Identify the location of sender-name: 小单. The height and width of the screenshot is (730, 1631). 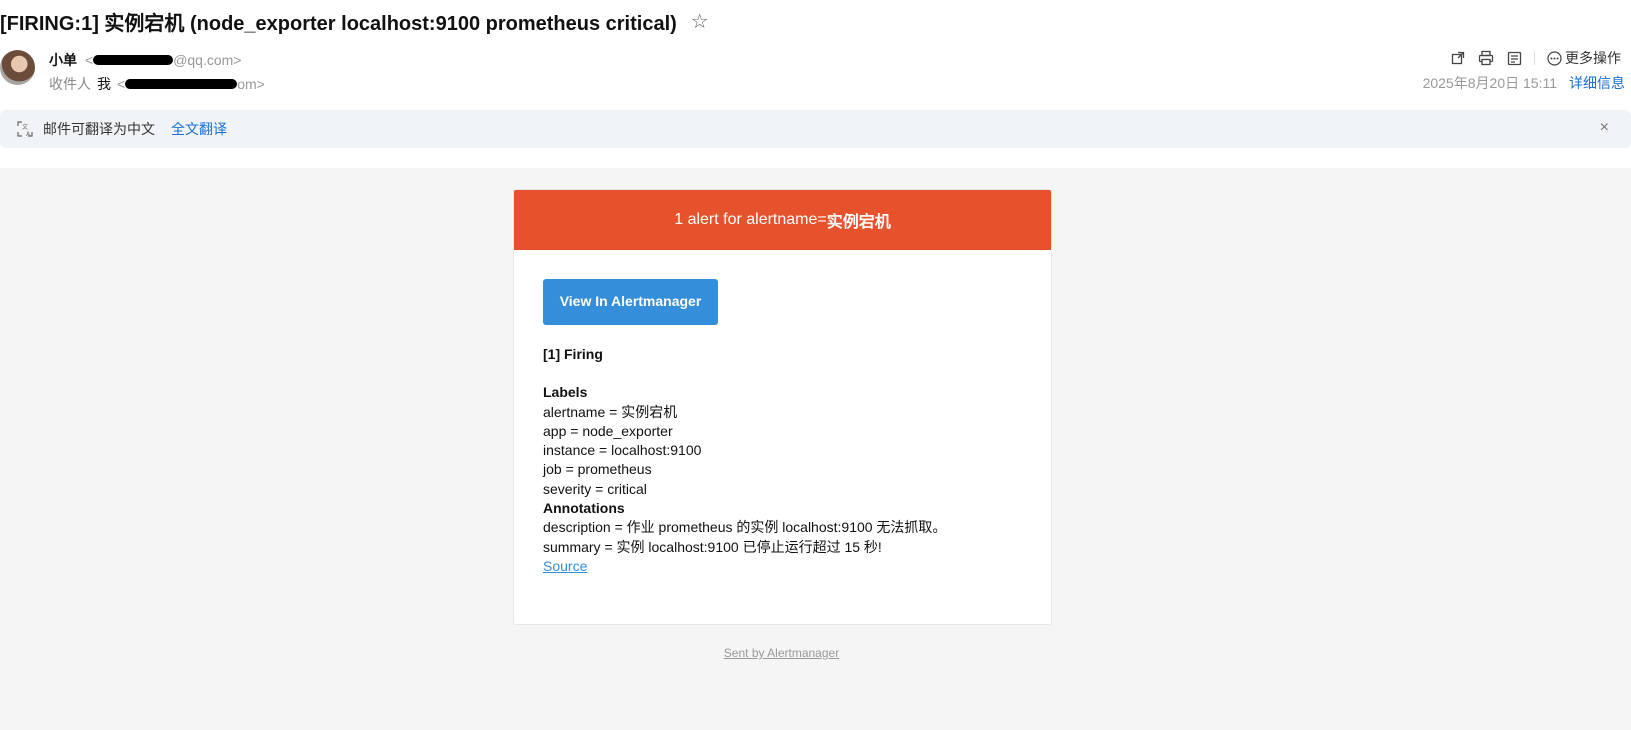
(63, 60).